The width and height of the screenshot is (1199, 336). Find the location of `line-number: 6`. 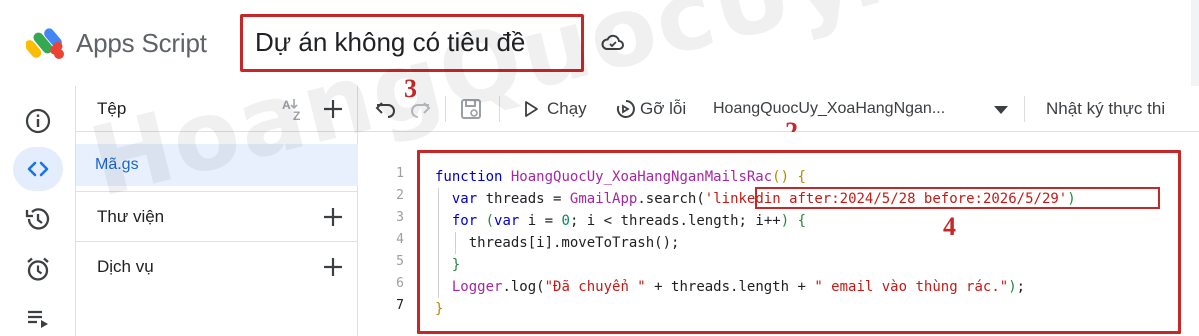

line-number: 6 is located at coordinates (400, 283).